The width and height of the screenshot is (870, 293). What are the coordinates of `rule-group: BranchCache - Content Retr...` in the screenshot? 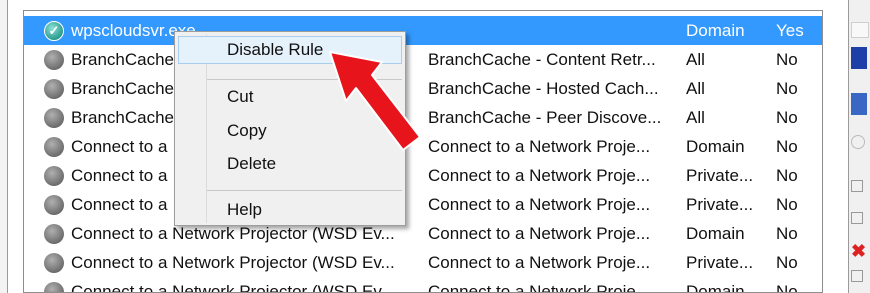 It's located at (542, 59).